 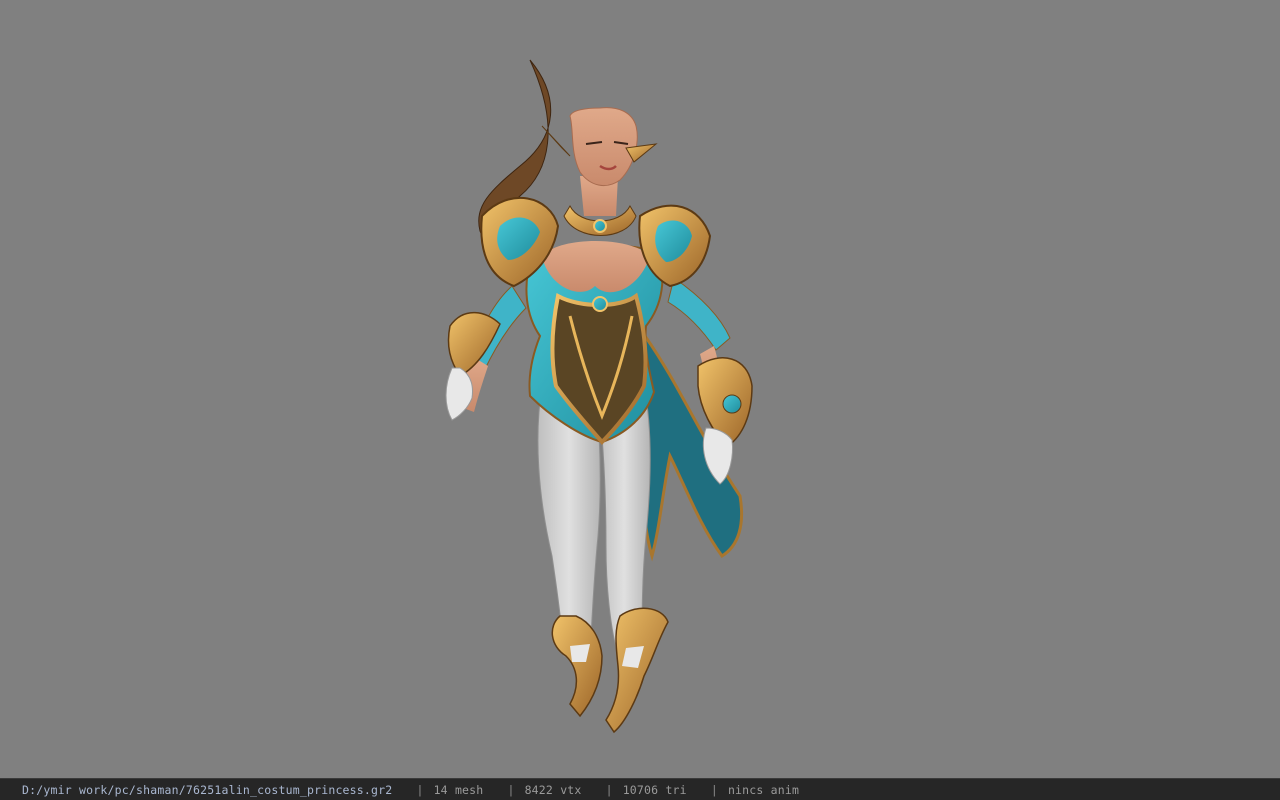 I want to click on mesh-unit: mesh, so click(x=469, y=789).